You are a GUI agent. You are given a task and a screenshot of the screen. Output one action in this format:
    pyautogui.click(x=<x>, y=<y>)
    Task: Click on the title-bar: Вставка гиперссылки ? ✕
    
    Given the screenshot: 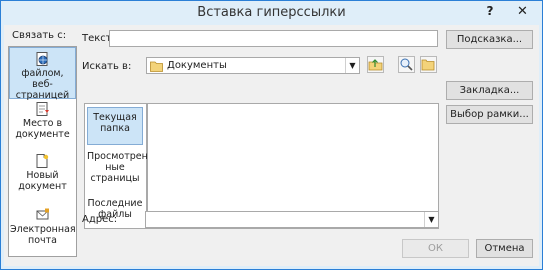 What is the action you would take?
    pyautogui.click(x=271, y=13)
    